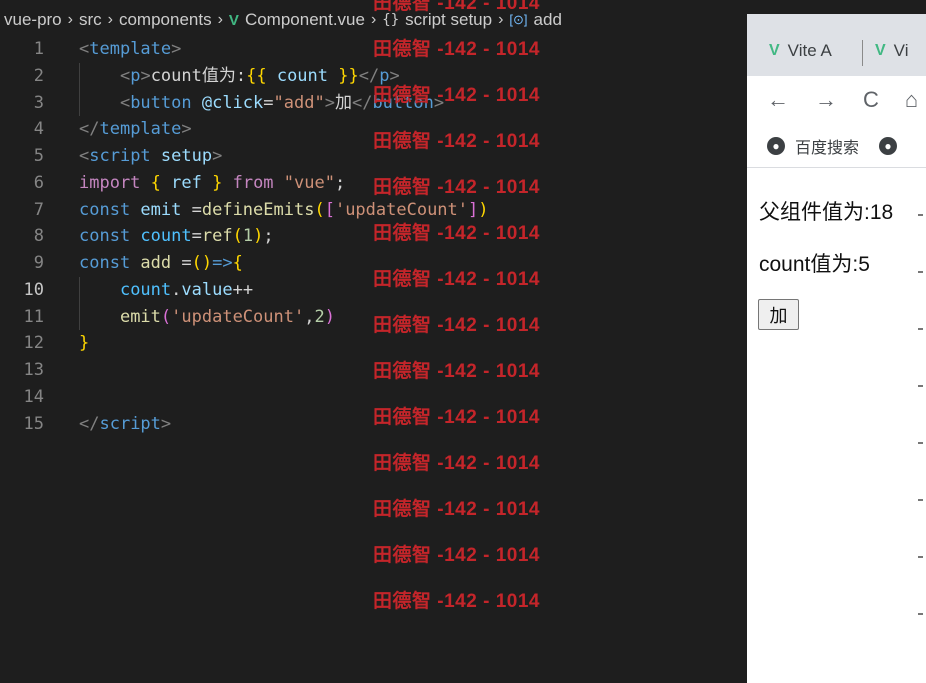 The width and height of the screenshot is (926, 683). I want to click on code-token: "add", so click(299, 102).